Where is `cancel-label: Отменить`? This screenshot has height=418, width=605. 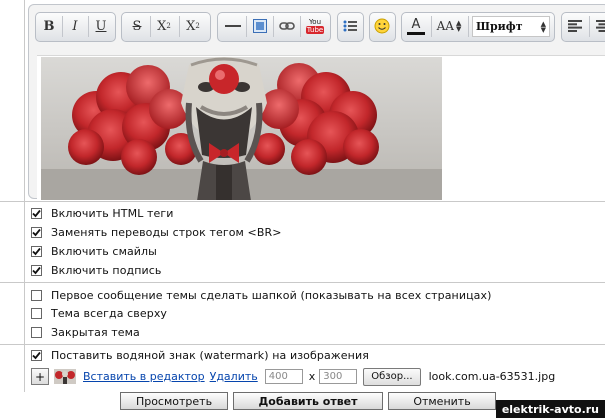 cancel-label: Отменить is located at coordinates (442, 401).